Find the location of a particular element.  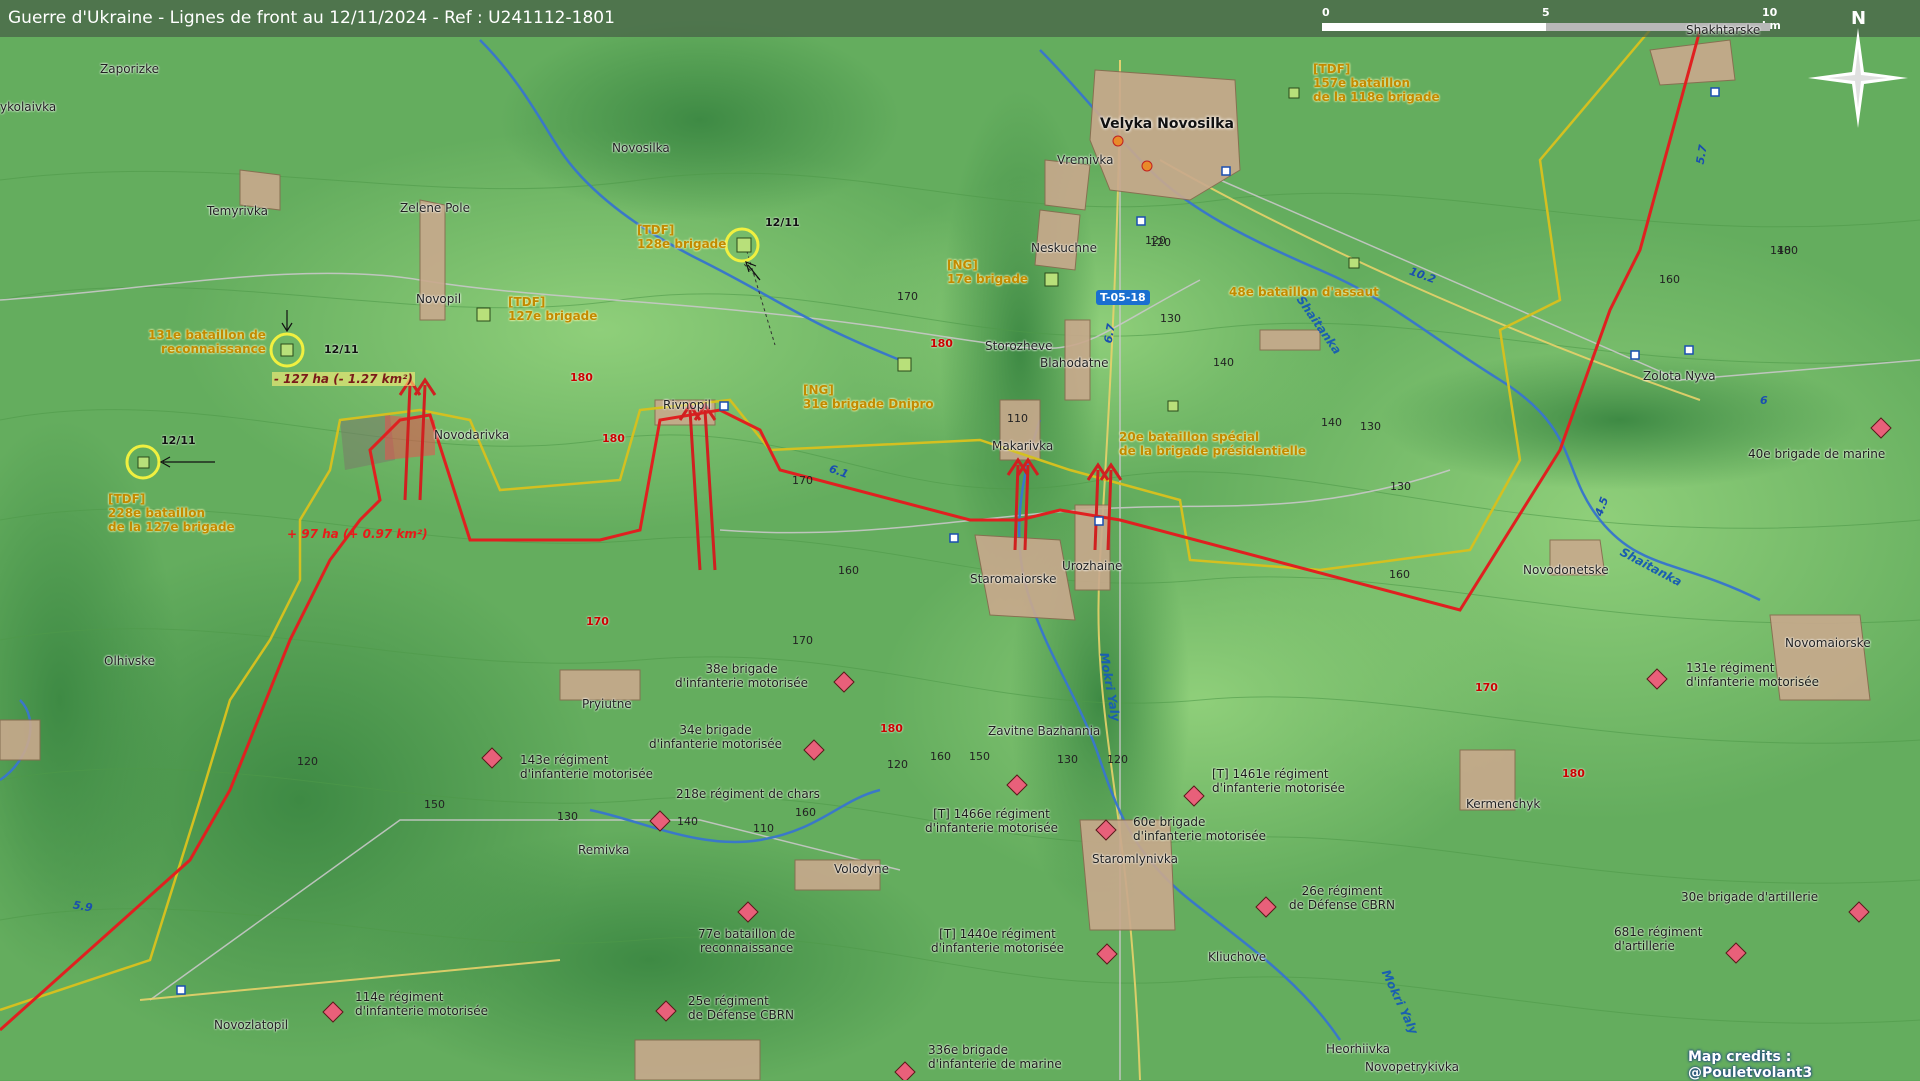

town-label: Rivnopil is located at coordinates (687, 405).